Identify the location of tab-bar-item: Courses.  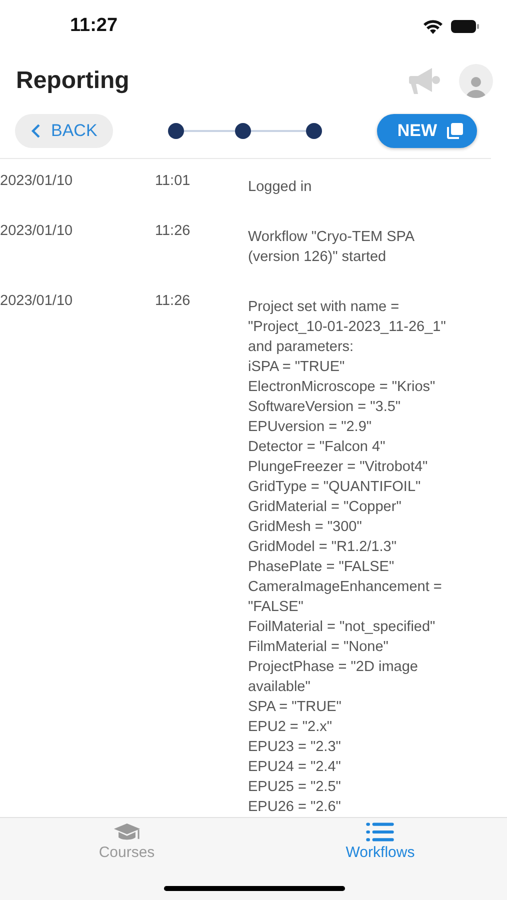
(127, 840).